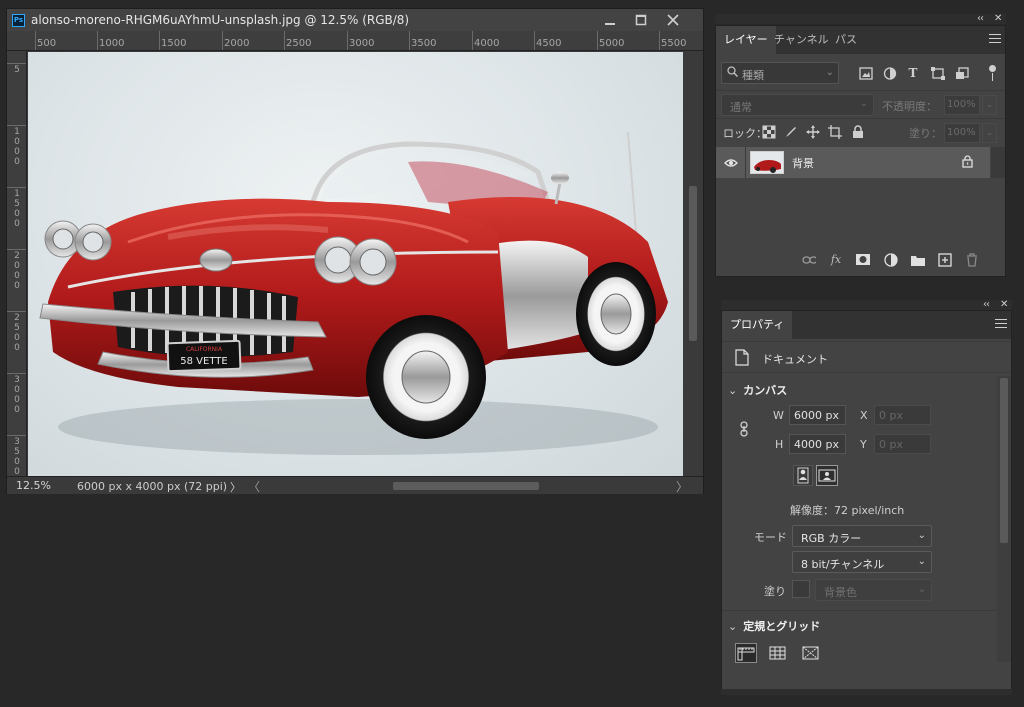  Describe the element at coordinates (17, 333) in the screenshot. I see `ruler-label: 2500` at that location.